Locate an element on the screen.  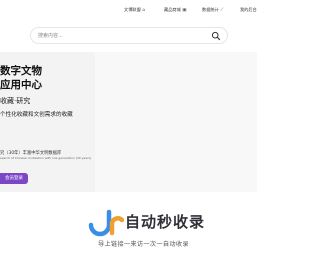
nav-item-label: 数据统计 is located at coordinates (210, 9).